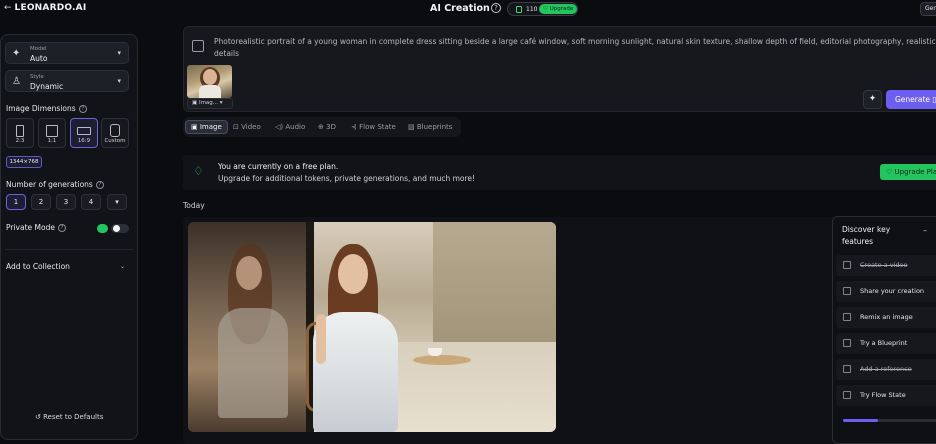  What do you see at coordinates (20, 141) in the screenshot?
I see `dimension-label: 2:3` at bounding box center [20, 141].